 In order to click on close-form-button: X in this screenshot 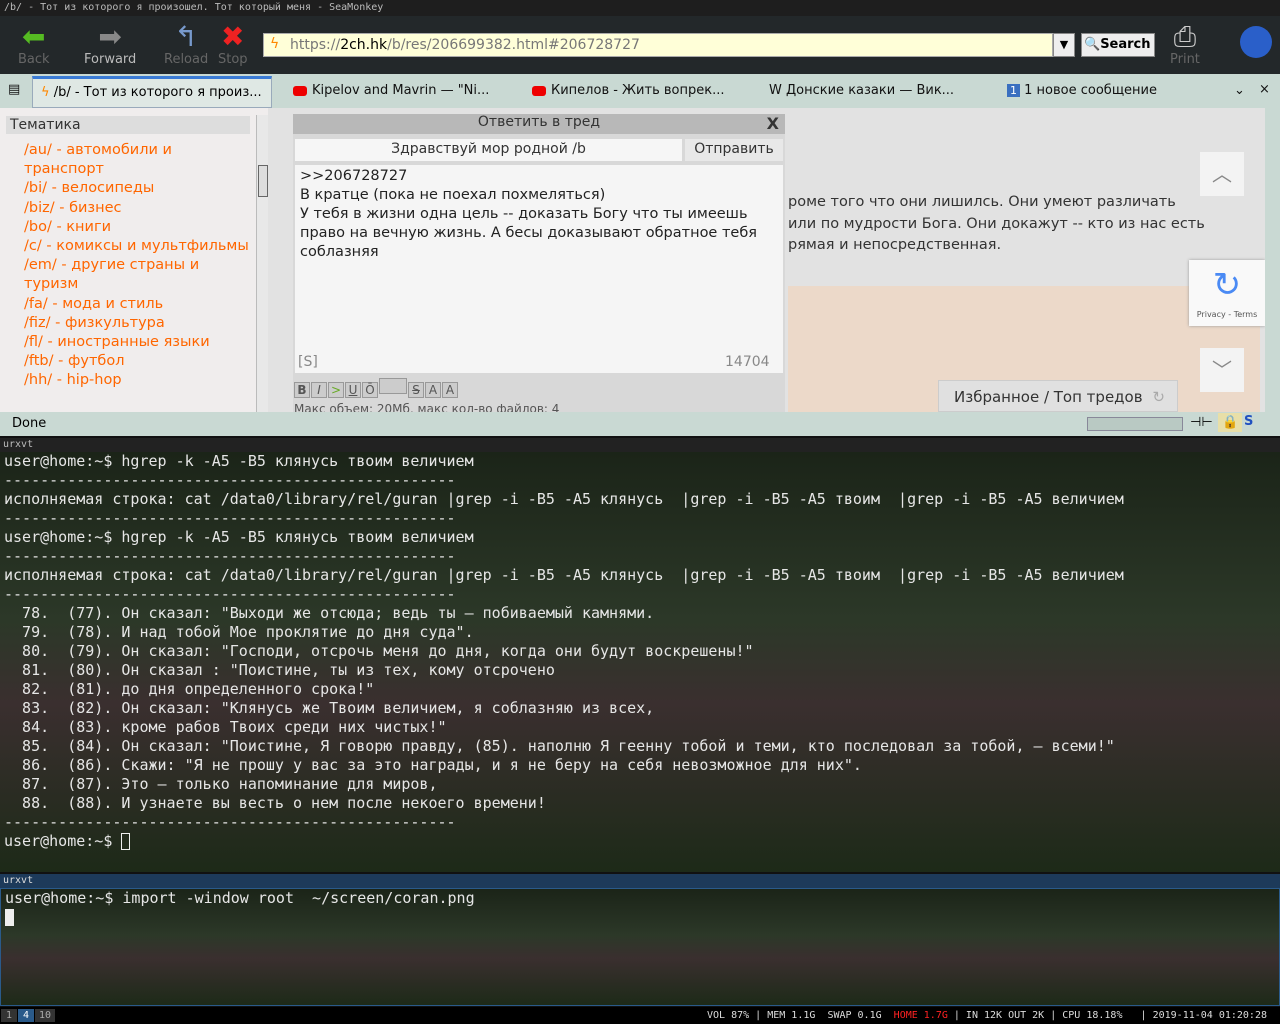, I will do `click(773, 123)`.